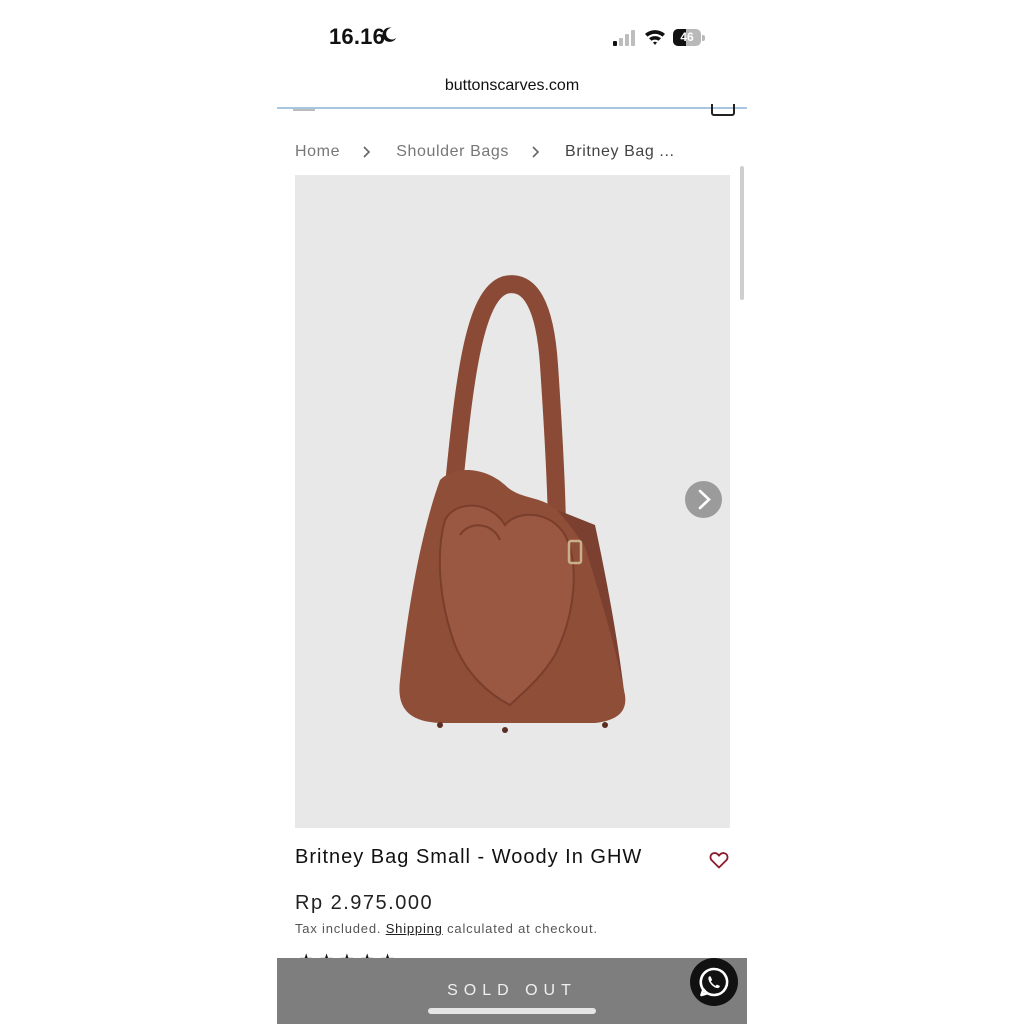 This screenshot has height=1024, width=1024. What do you see at coordinates (512, 108) in the screenshot?
I see `page-load-progress` at bounding box center [512, 108].